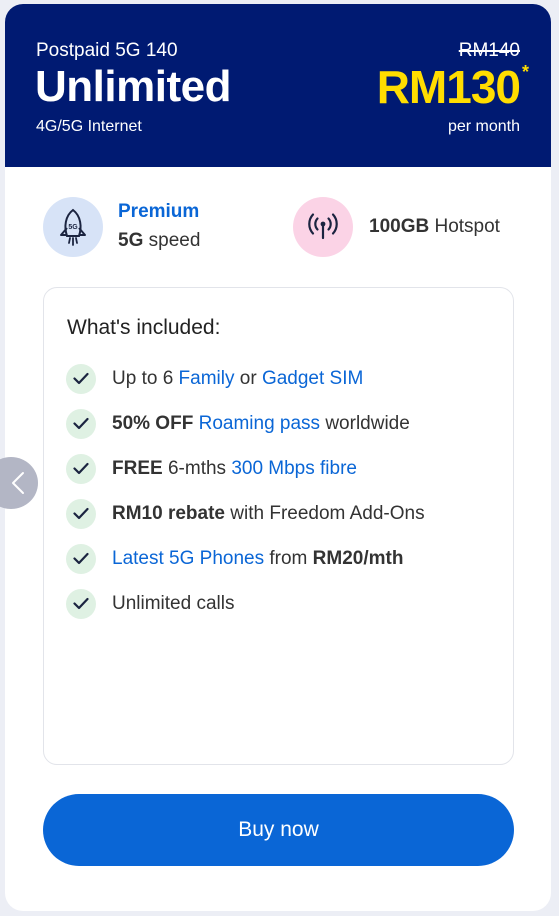  Describe the element at coordinates (159, 240) in the screenshot. I see `feature-speed-label: 5G speed` at that location.